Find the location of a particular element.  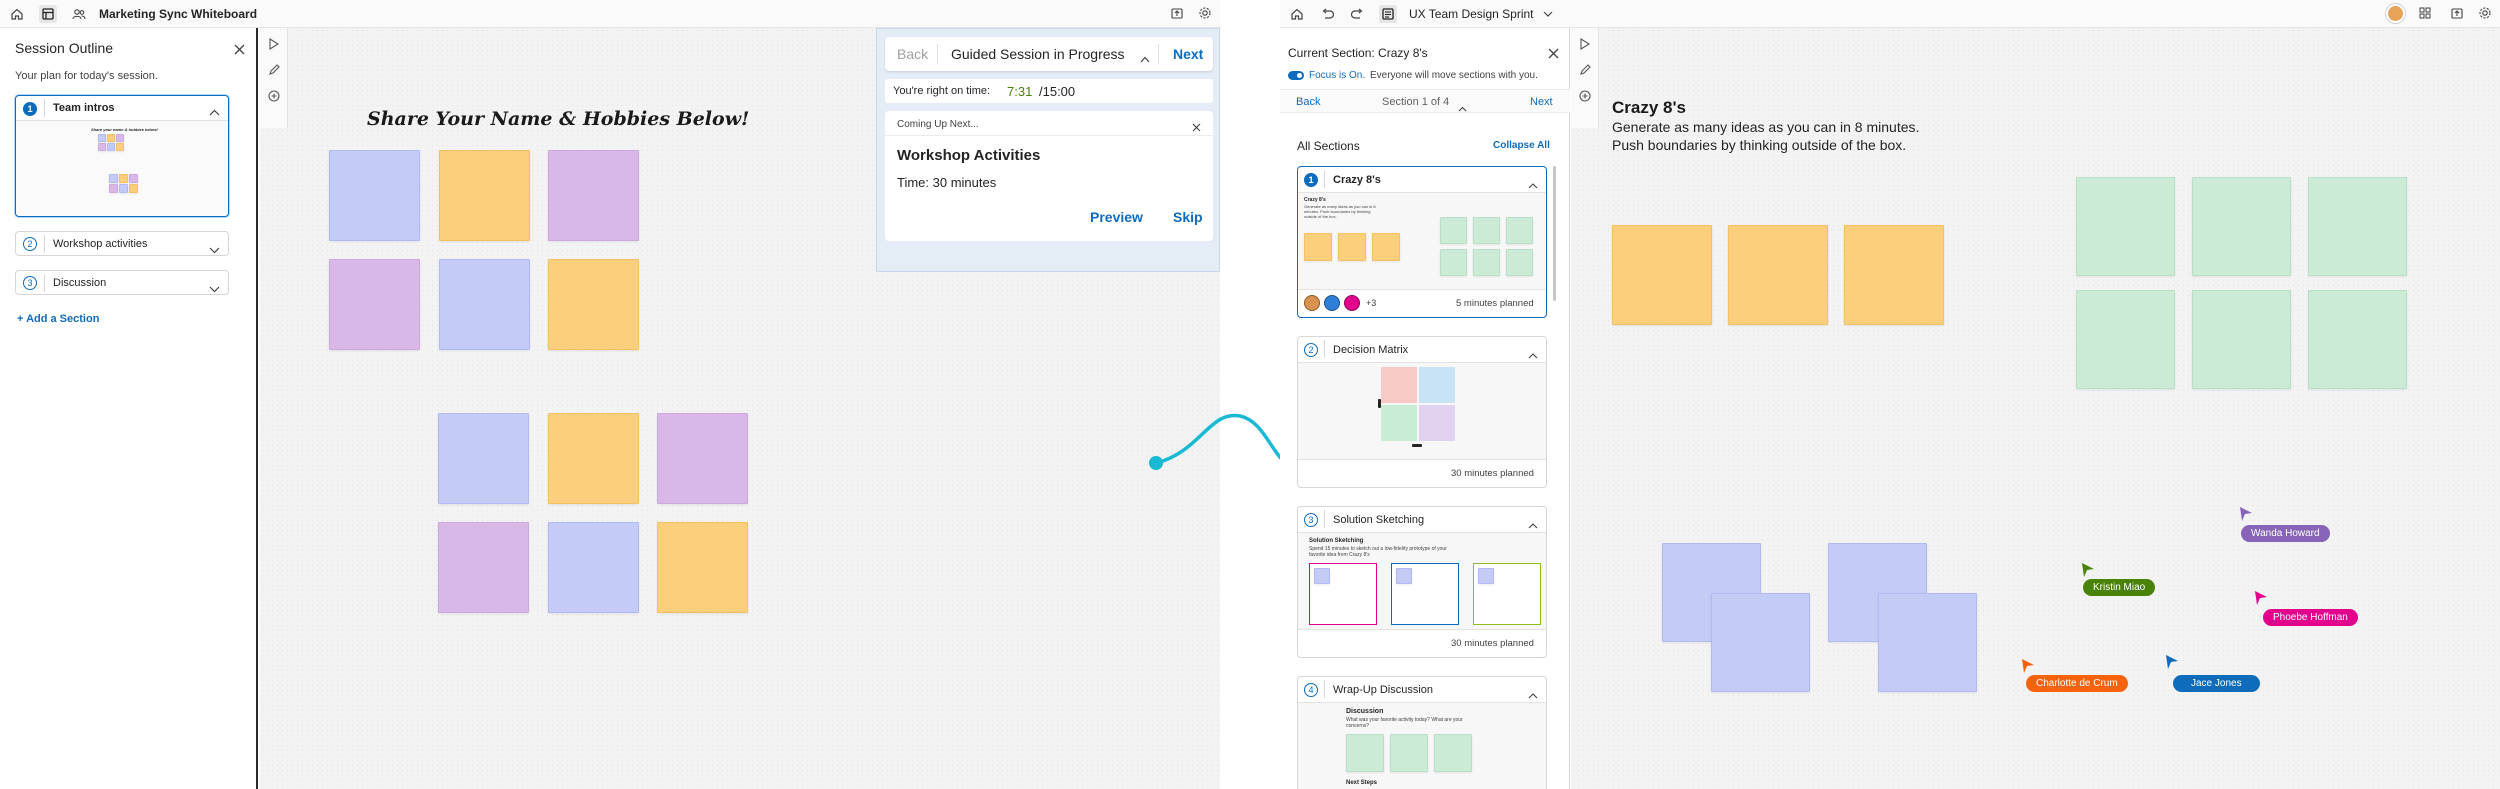

current-section-label: Current Section: Crazy 8's is located at coordinates (1358, 53).